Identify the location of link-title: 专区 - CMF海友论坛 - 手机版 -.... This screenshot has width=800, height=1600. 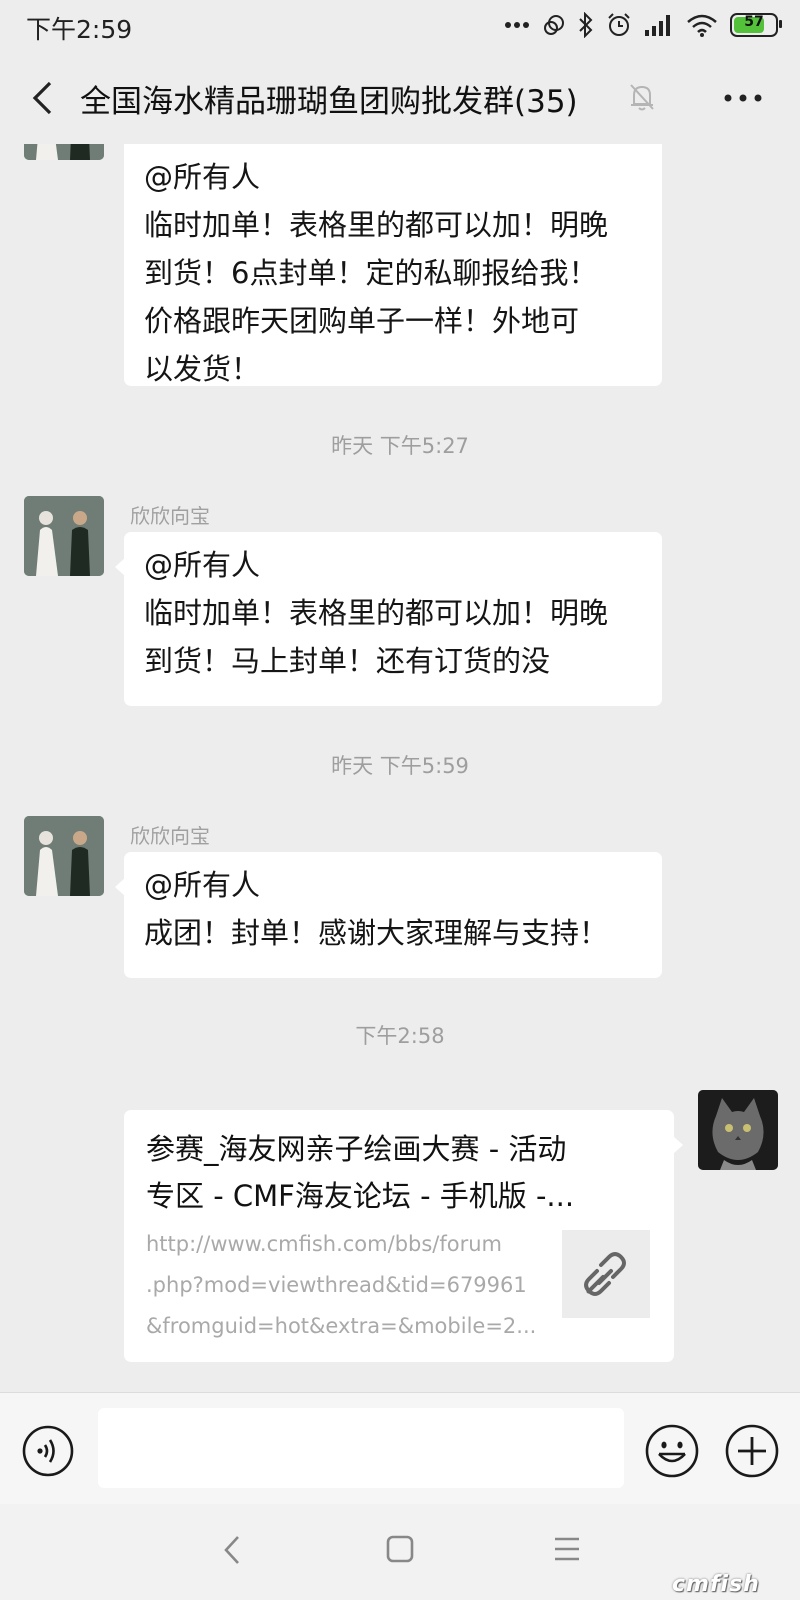
(360, 1196).